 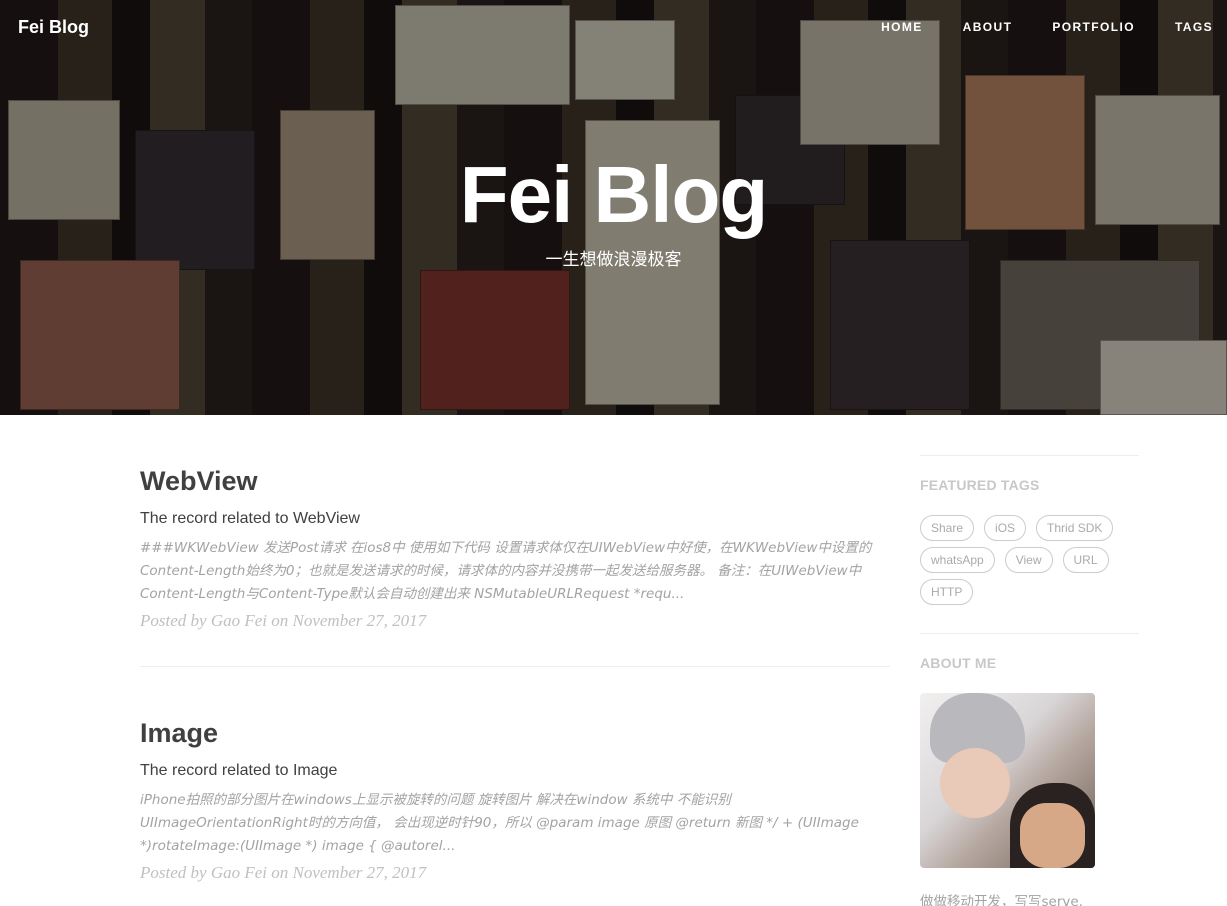 I want to click on post-title-link: Image, so click(x=515, y=733).